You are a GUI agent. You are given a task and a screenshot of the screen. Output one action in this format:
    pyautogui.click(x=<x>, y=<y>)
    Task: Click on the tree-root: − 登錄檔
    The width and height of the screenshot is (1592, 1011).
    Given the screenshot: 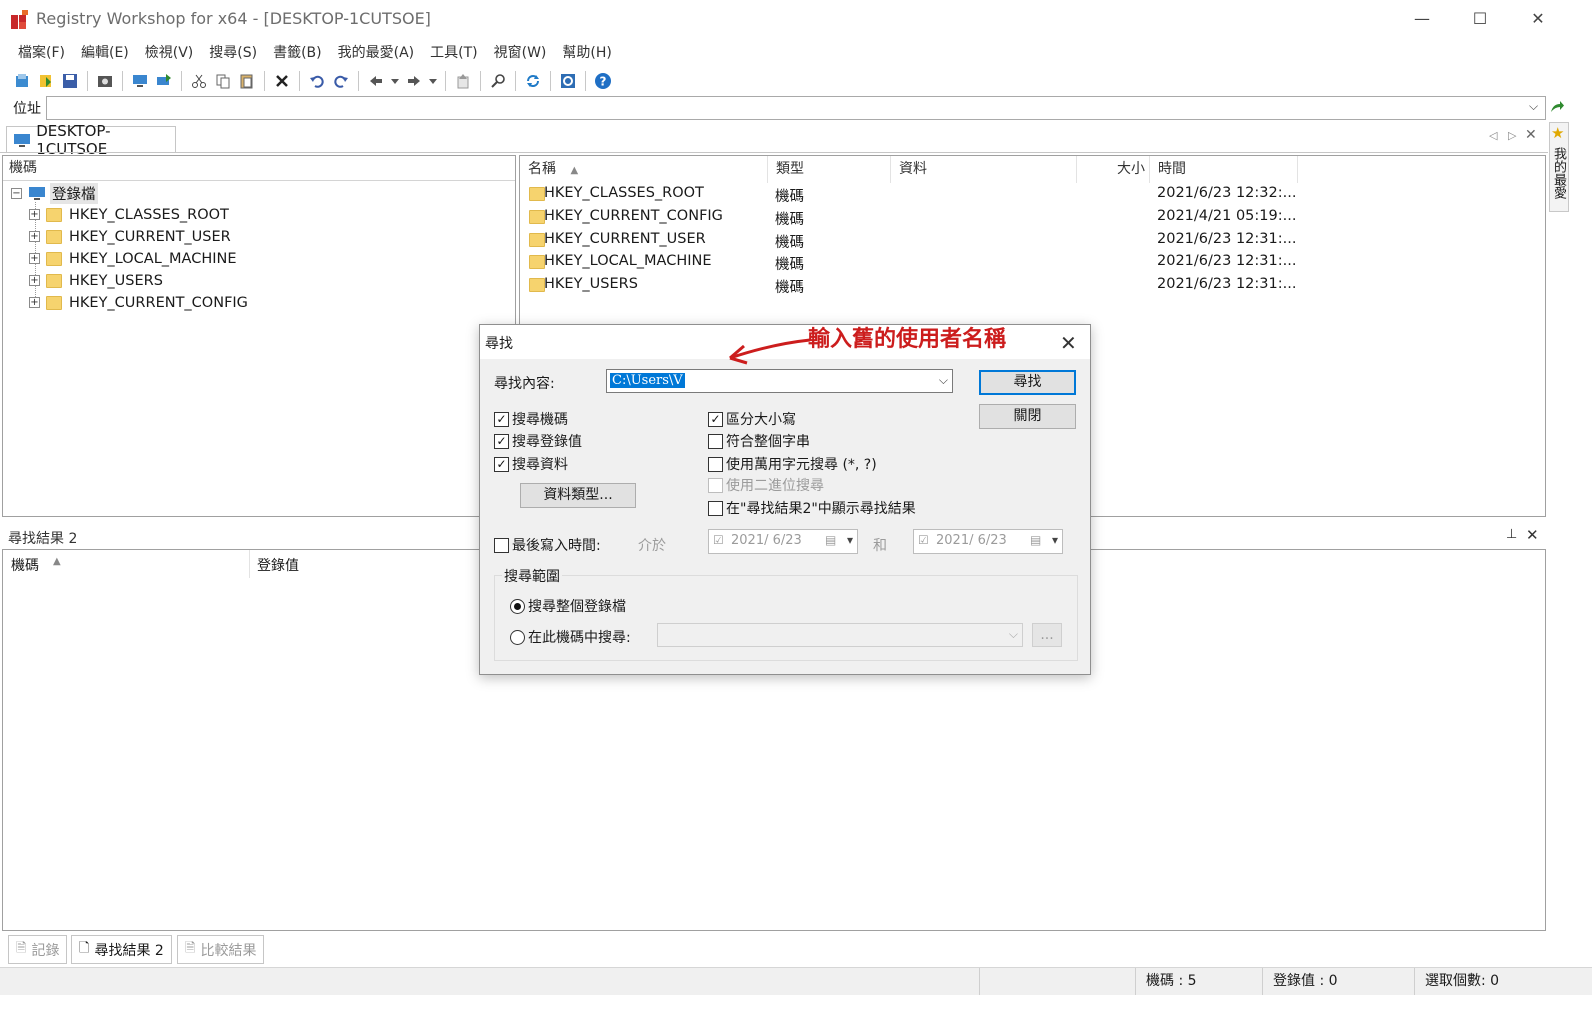 What is the action you would take?
    pyautogui.click(x=54, y=193)
    